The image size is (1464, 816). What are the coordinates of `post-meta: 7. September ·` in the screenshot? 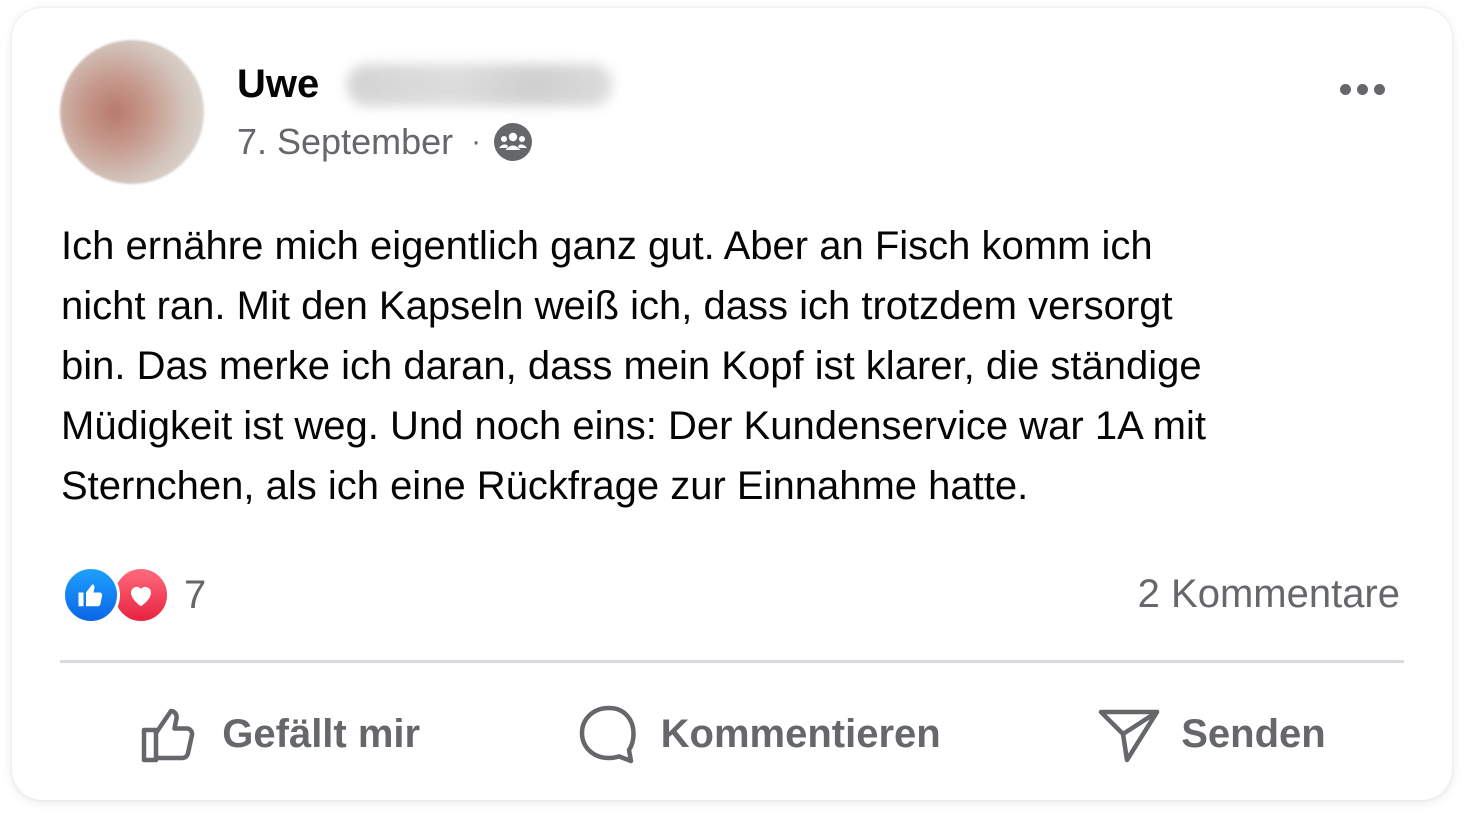 It's located at (385, 142).